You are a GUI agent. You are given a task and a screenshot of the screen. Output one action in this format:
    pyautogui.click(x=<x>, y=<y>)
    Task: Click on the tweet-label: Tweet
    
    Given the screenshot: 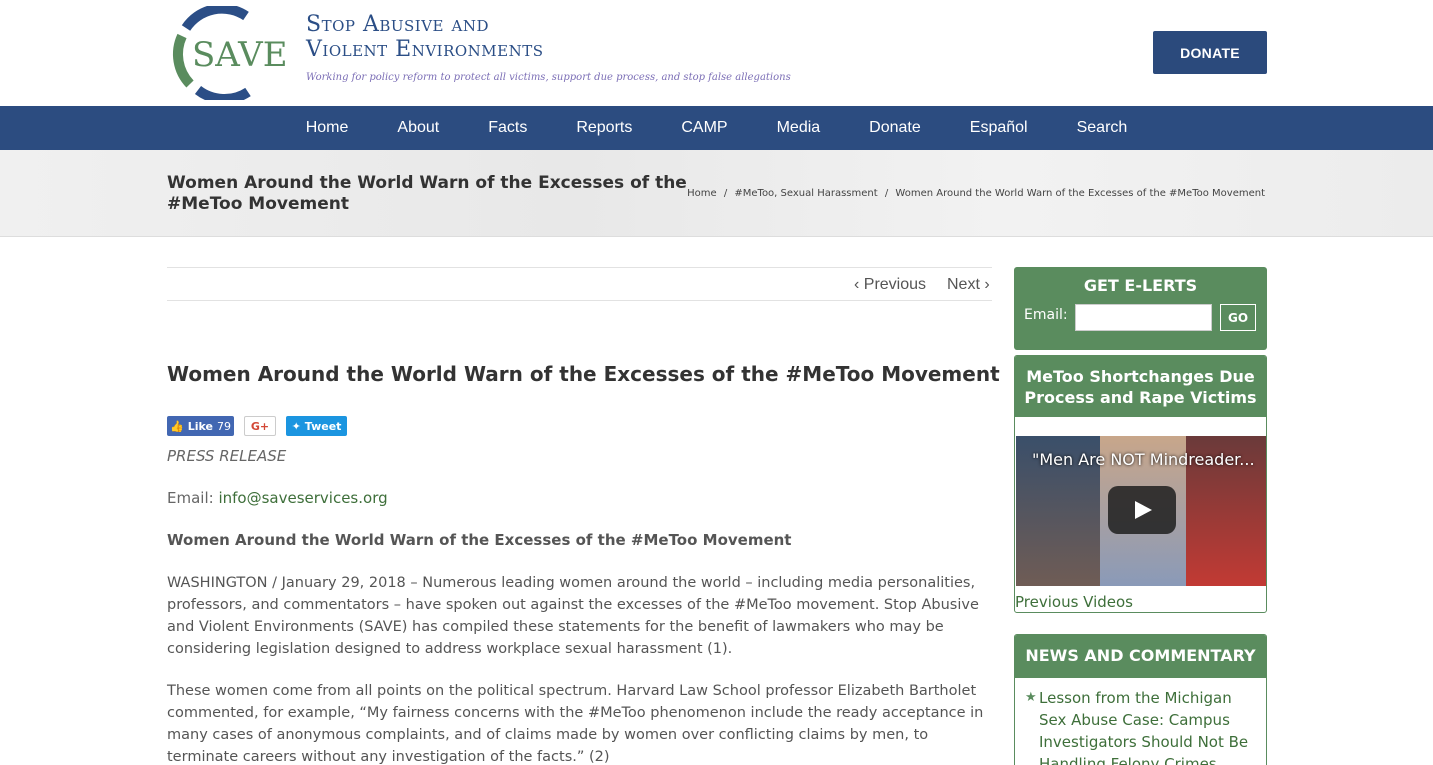 What is the action you would take?
    pyautogui.click(x=323, y=426)
    